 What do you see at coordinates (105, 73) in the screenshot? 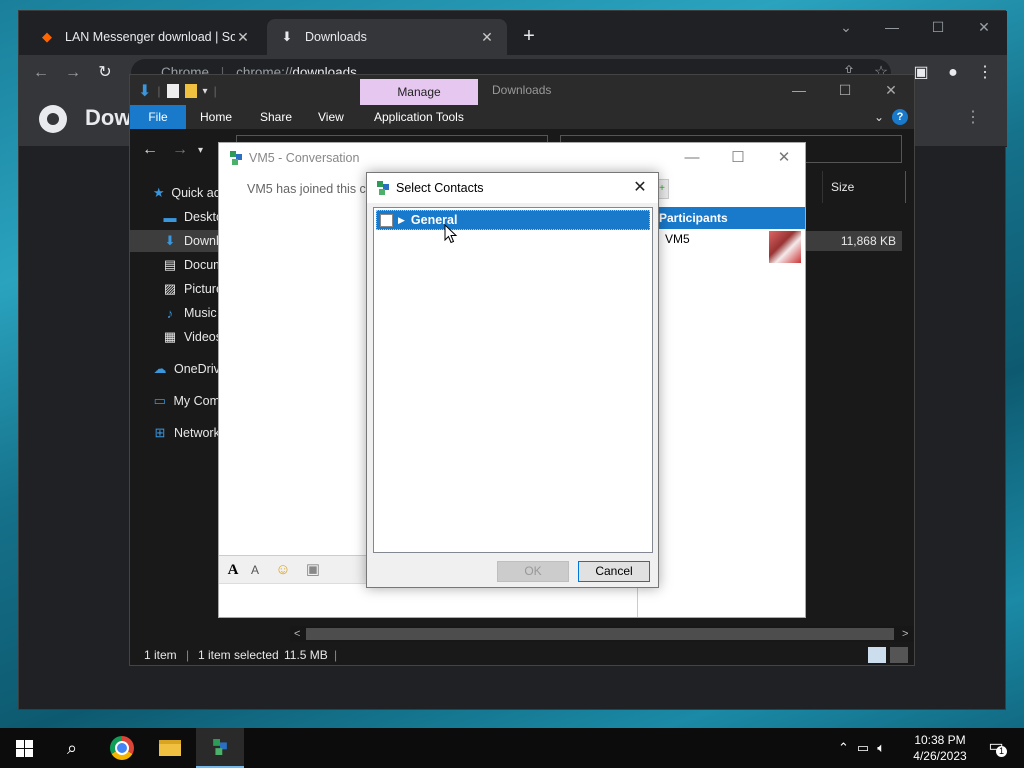
I see `reload-icon: ↻` at bounding box center [105, 73].